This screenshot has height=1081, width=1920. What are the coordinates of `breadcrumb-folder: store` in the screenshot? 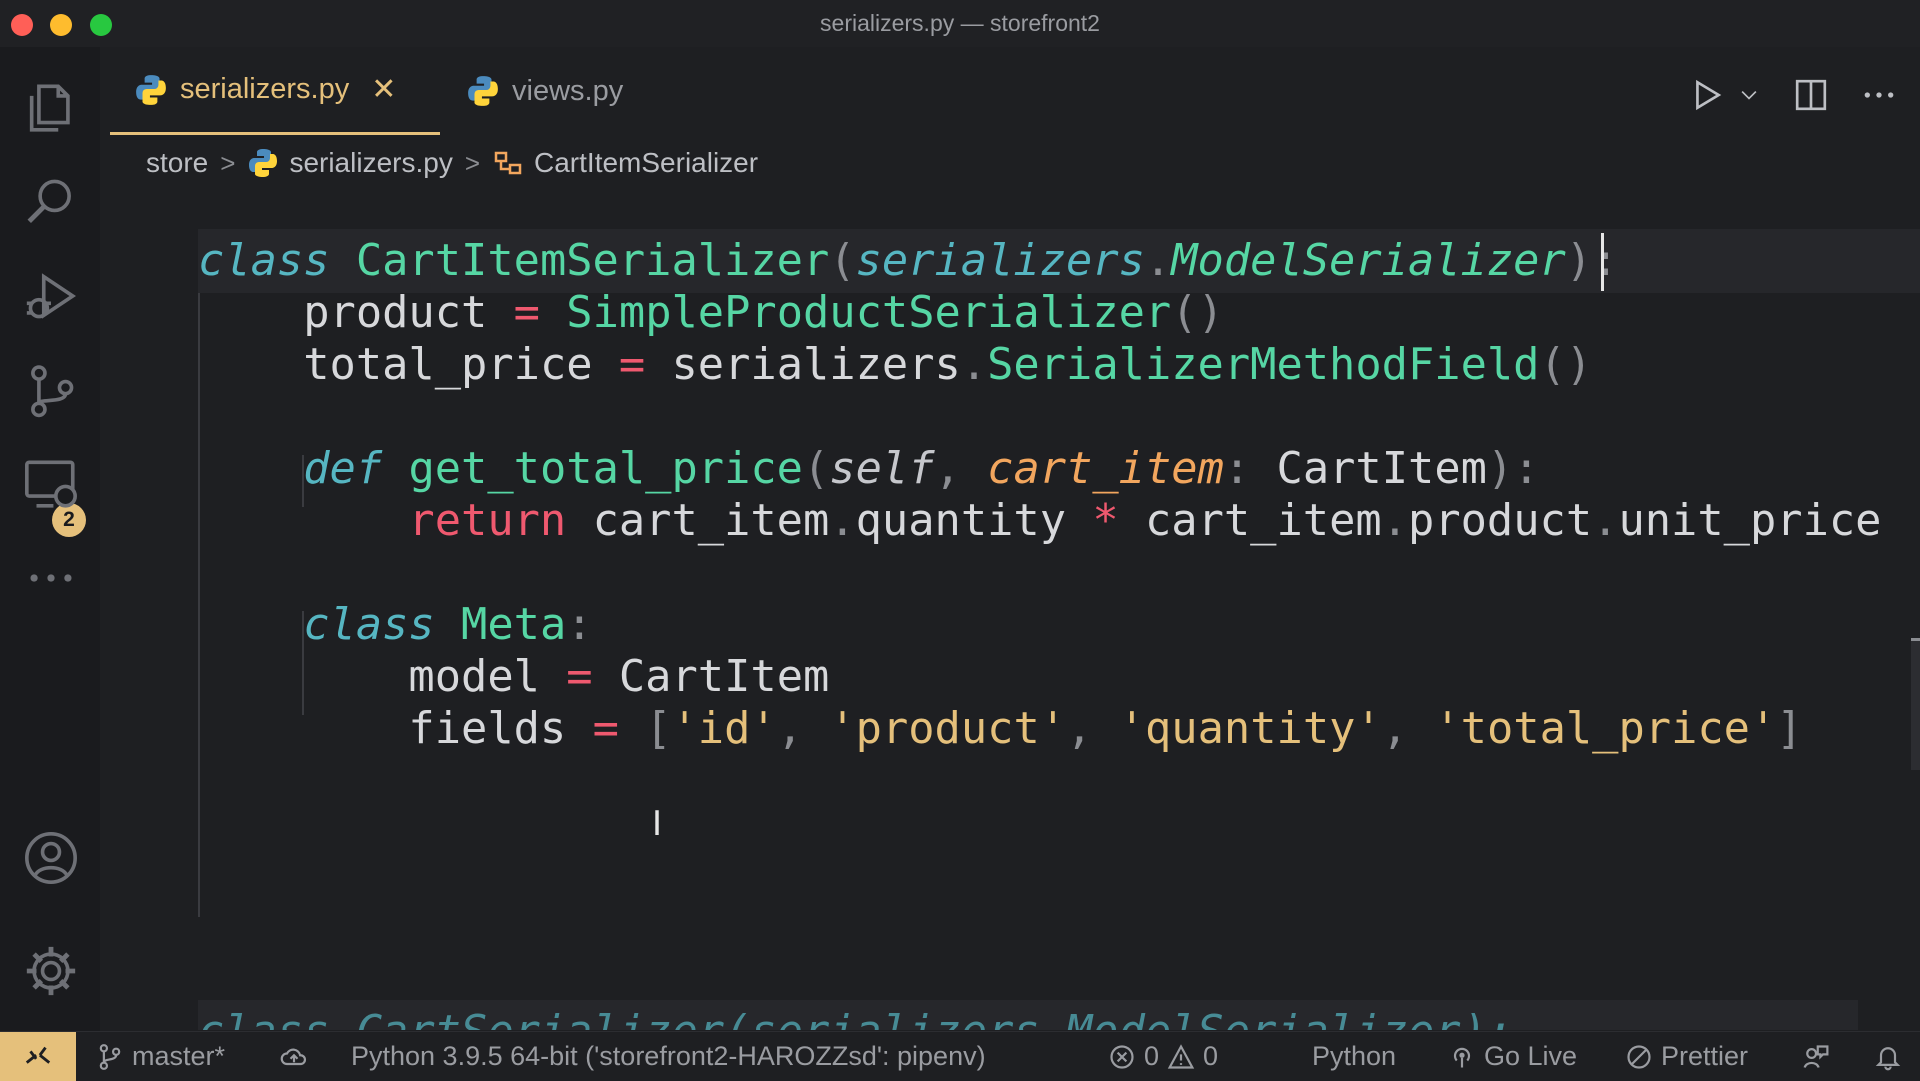 It's located at (177, 163).